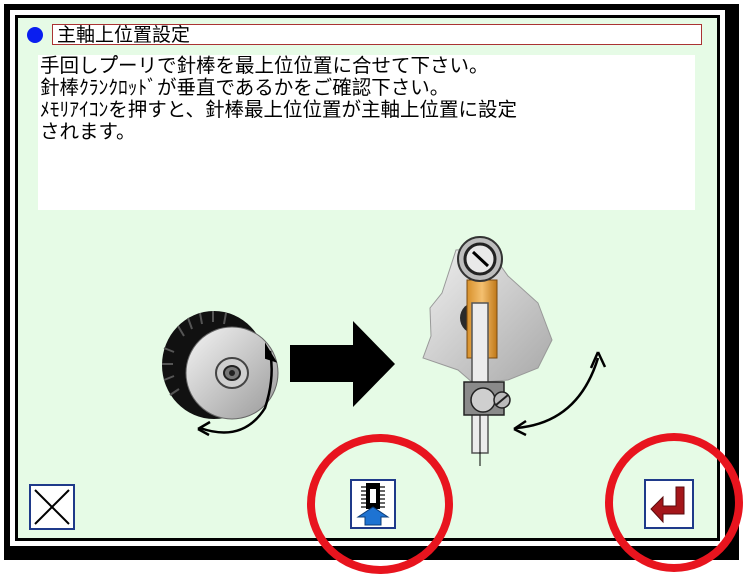 The height and width of the screenshot is (574, 743). What do you see at coordinates (674, 502) in the screenshot?
I see `highlight-ring-enter` at bounding box center [674, 502].